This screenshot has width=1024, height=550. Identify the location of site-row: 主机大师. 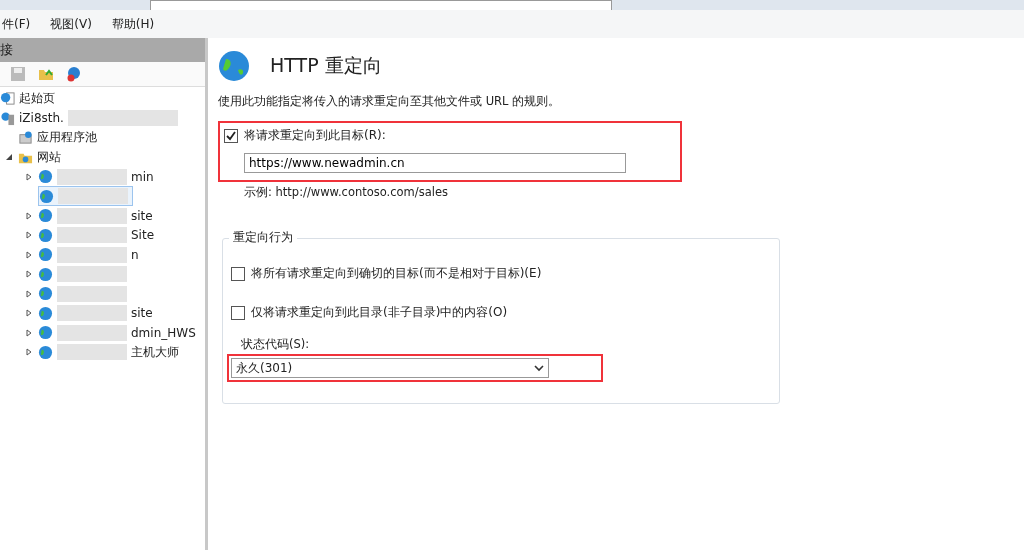
(110, 352).